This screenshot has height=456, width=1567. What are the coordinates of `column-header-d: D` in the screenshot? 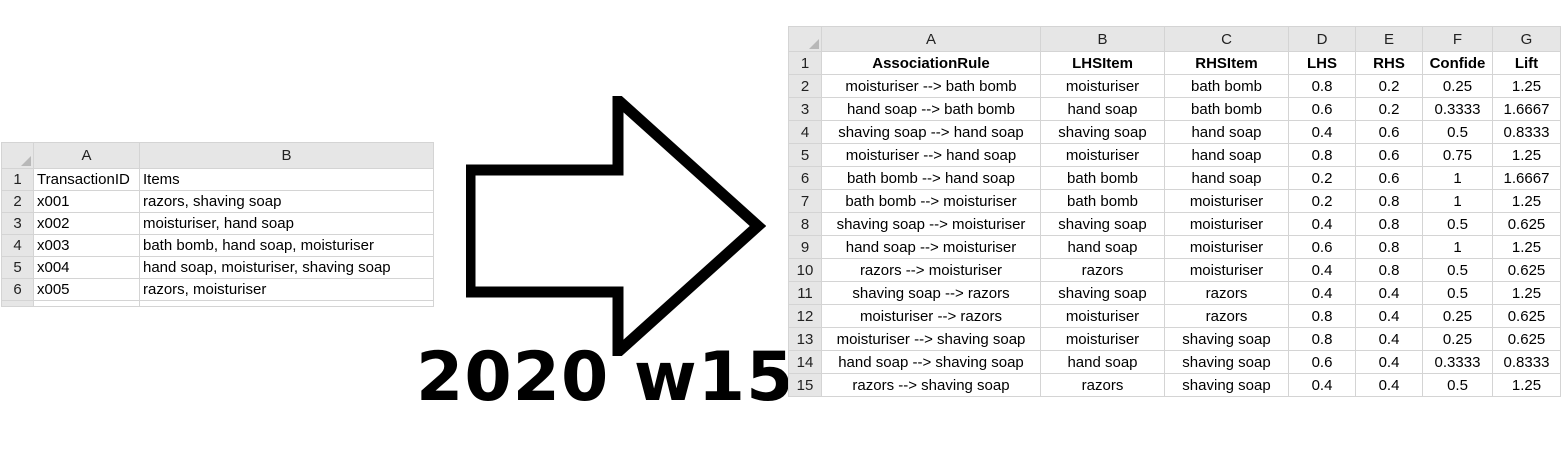 It's located at (1322, 39).